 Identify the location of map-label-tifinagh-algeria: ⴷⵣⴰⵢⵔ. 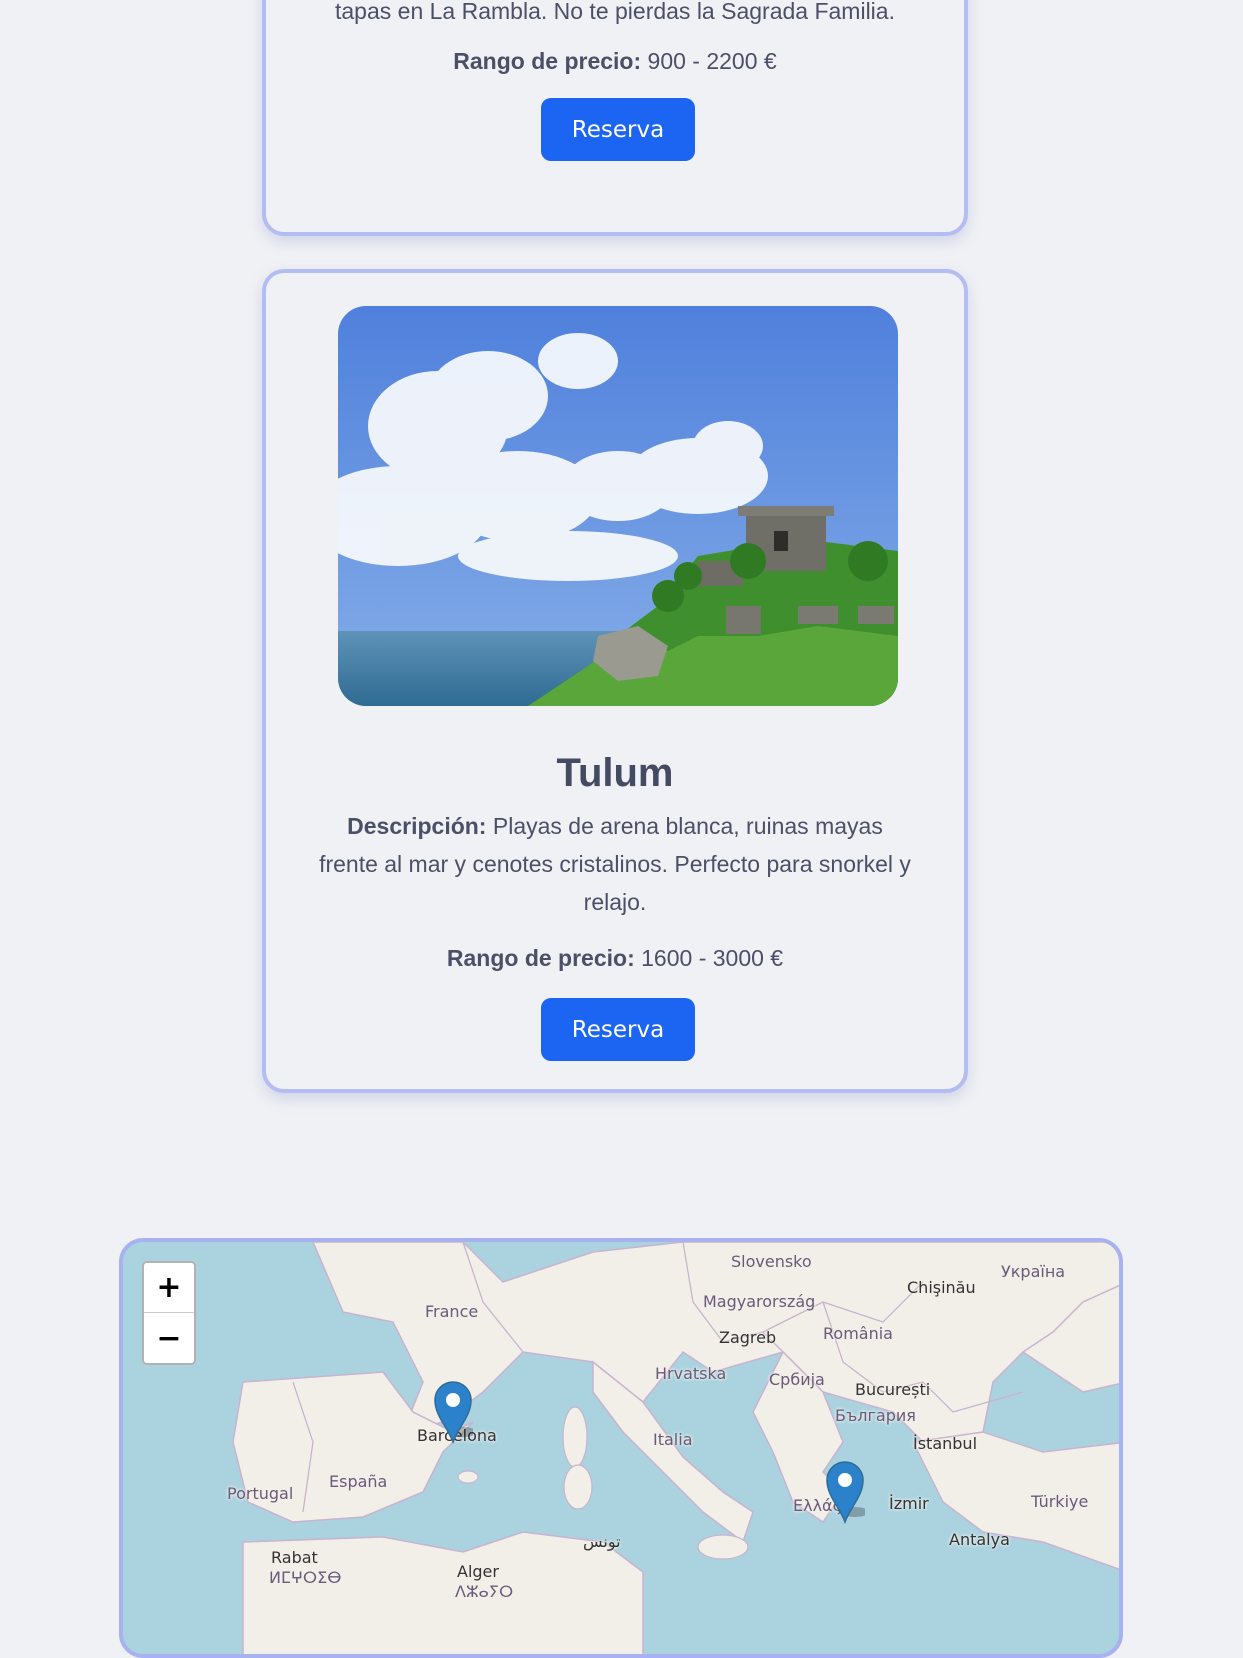
(484, 1591).